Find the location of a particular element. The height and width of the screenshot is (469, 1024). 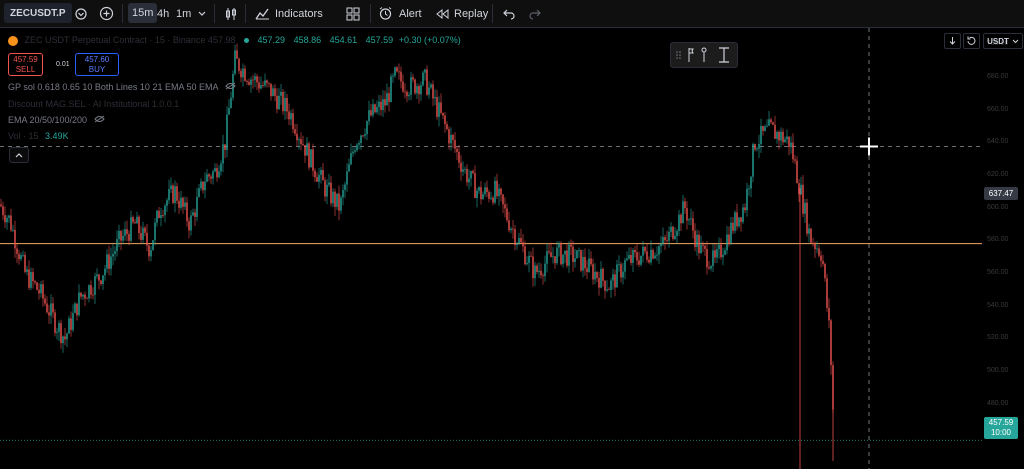

last-price-tag: 457.59 10:00 is located at coordinates (1001, 428).